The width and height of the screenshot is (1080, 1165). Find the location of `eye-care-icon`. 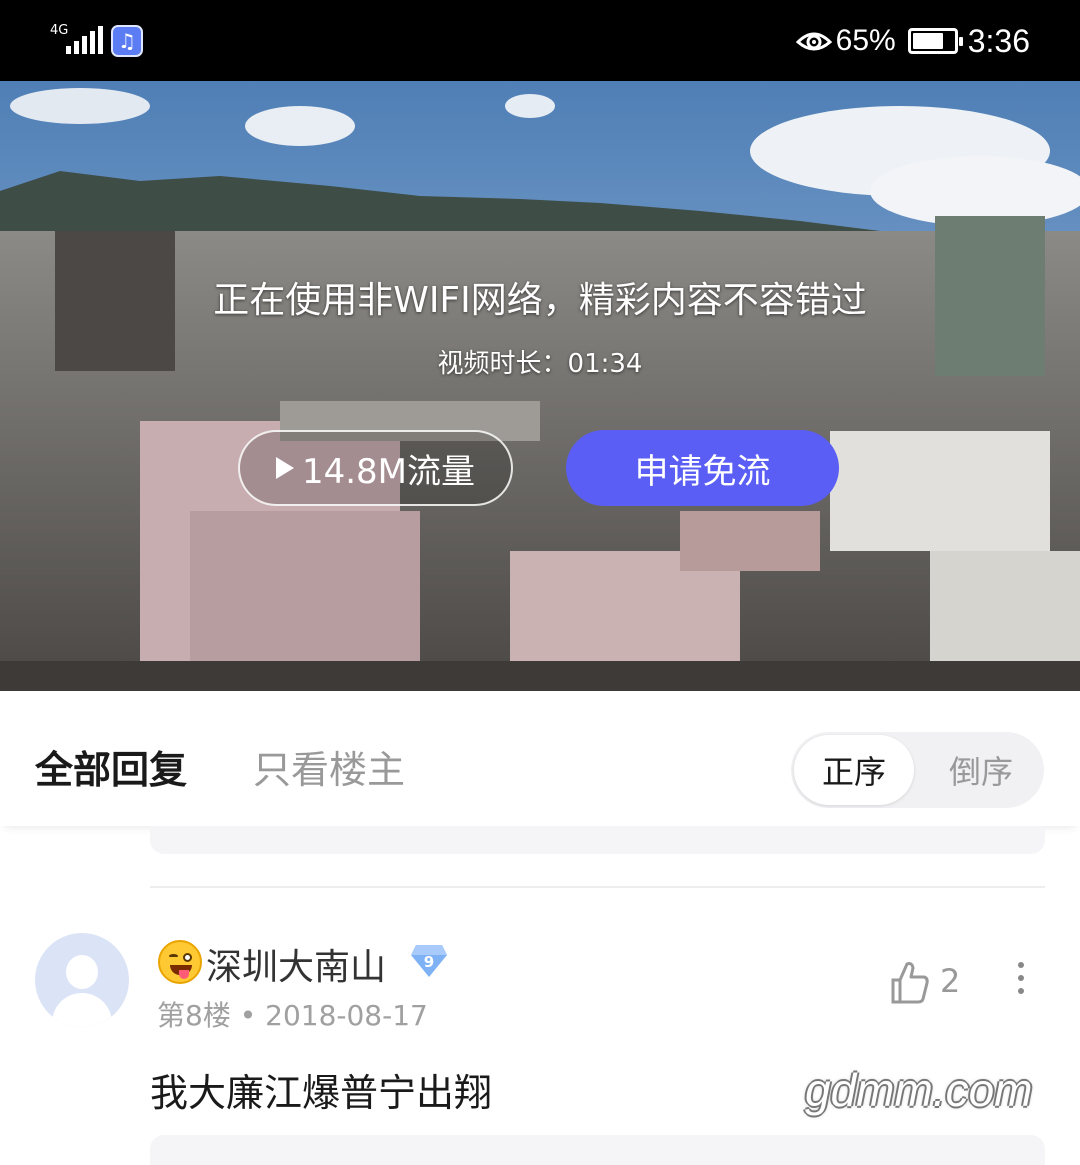

eye-care-icon is located at coordinates (813, 41).